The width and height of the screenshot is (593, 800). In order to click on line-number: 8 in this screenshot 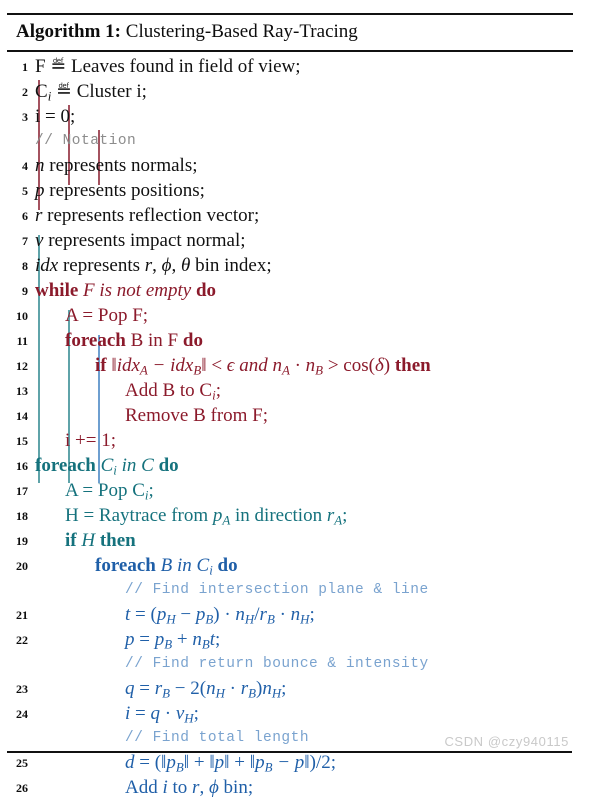, I will do `click(25, 266)`.